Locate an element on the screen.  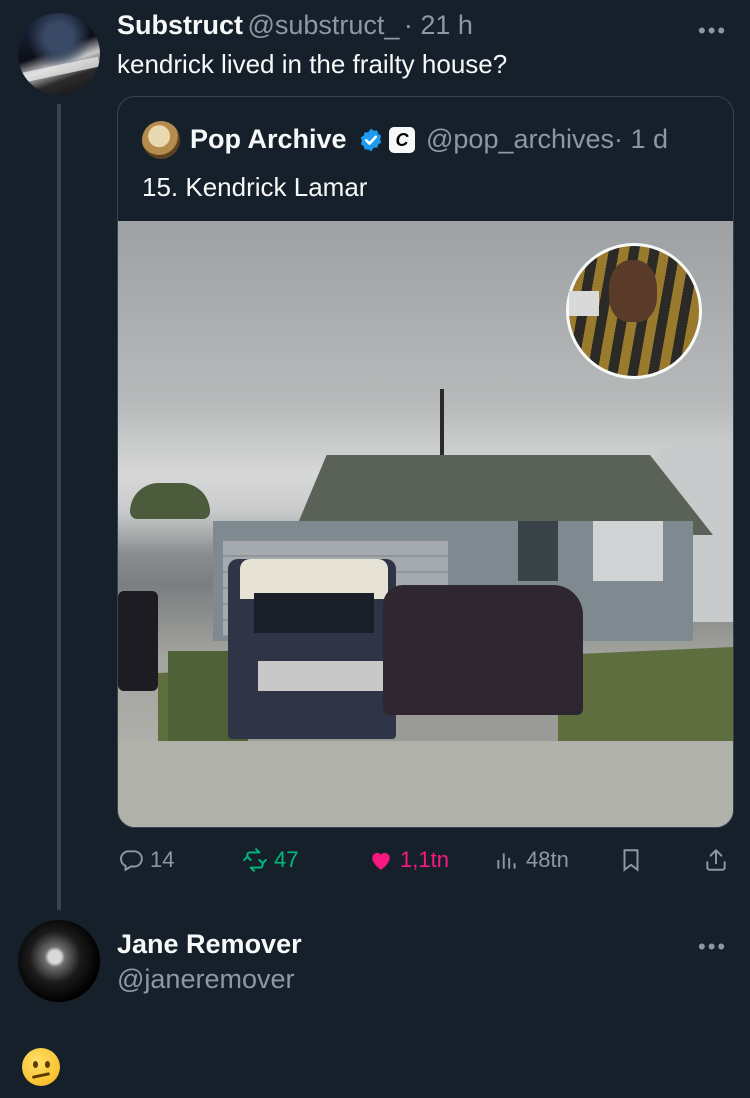
author-handle: @substruct_ is located at coordinates (323, 25).